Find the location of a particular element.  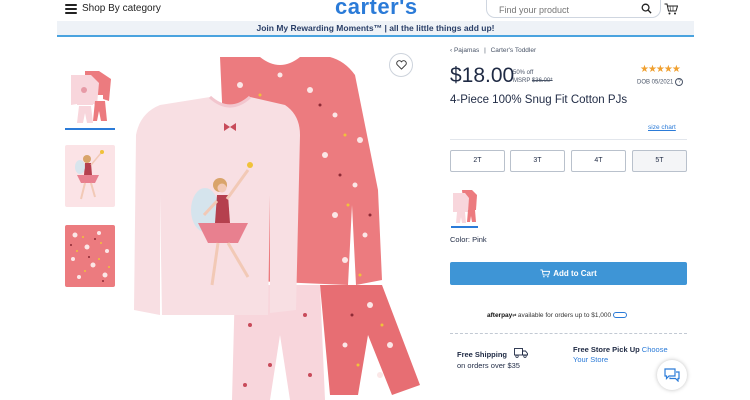

chat-button is located at coordinates (672, 375).